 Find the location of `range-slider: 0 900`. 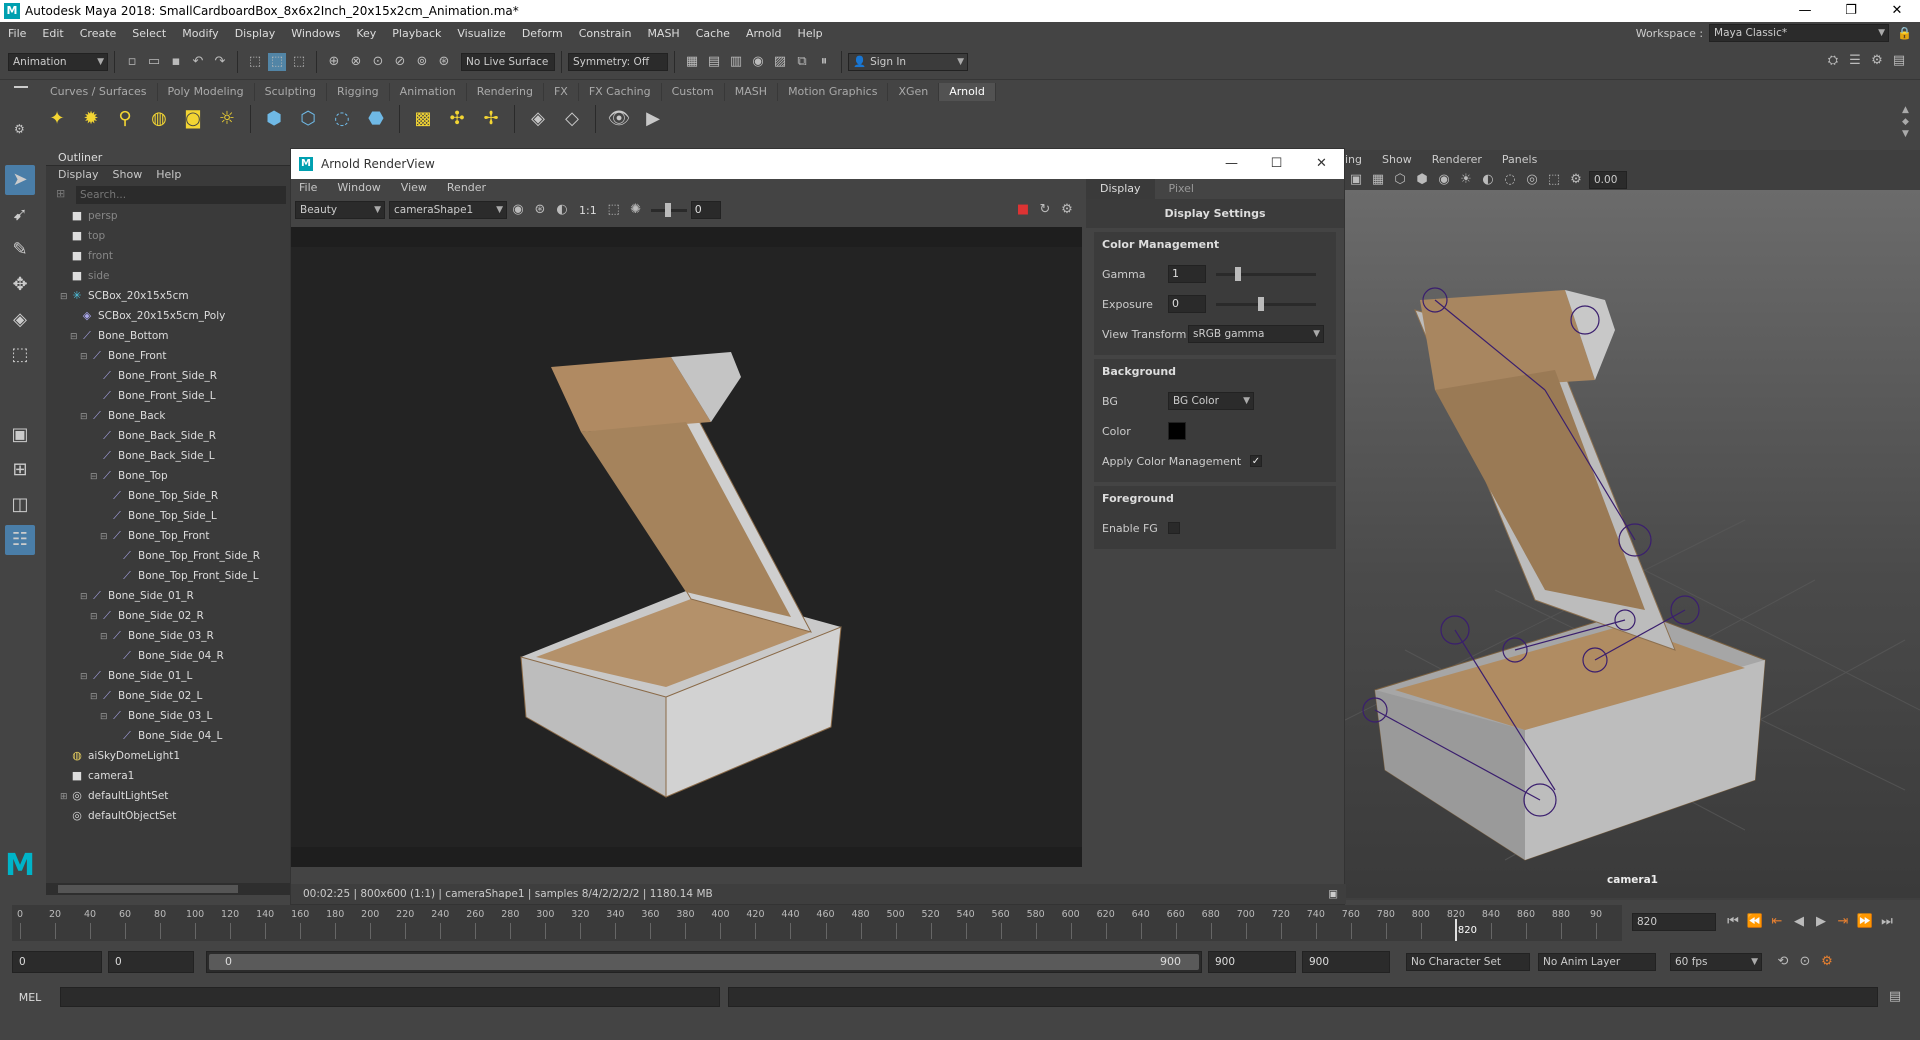

range-slider: 0 900 is located at coordinates (704, 962).